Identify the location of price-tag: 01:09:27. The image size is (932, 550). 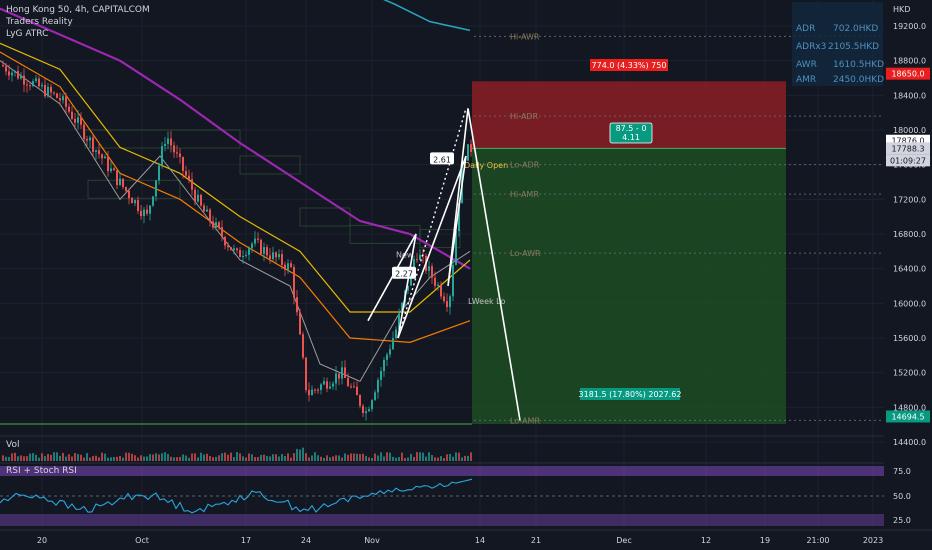
(908, 160).